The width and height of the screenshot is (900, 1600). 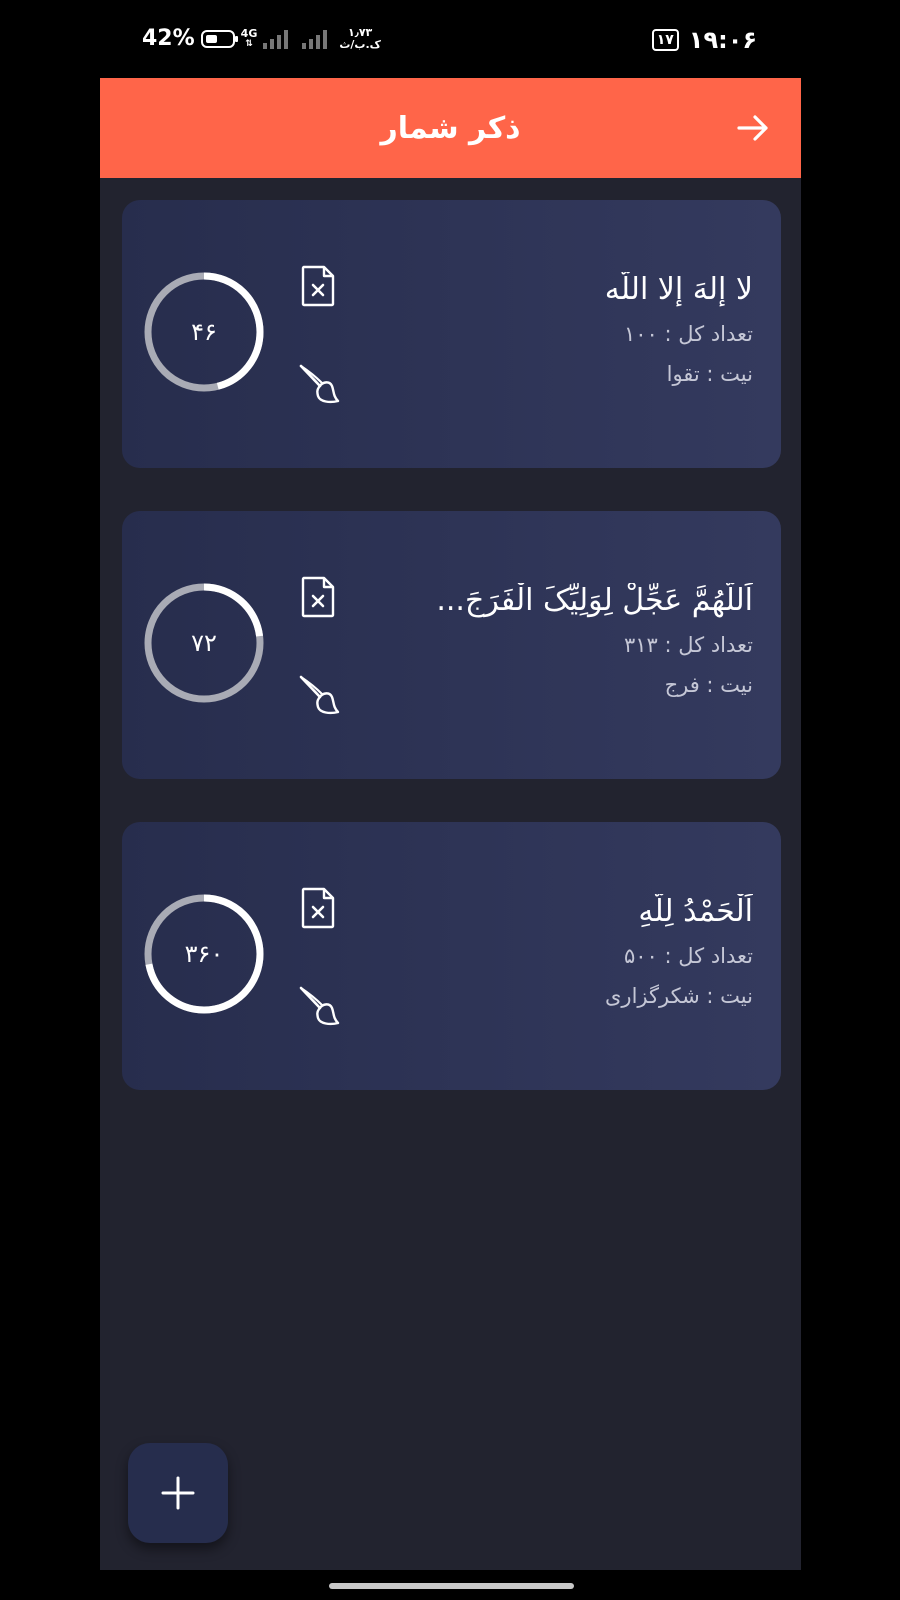 What do you see at coordinates (678, 289) in the screenshot?
I see `dhikr-text: لا إِلهَ إِلا اللّه` at bounding box center [678, 289].